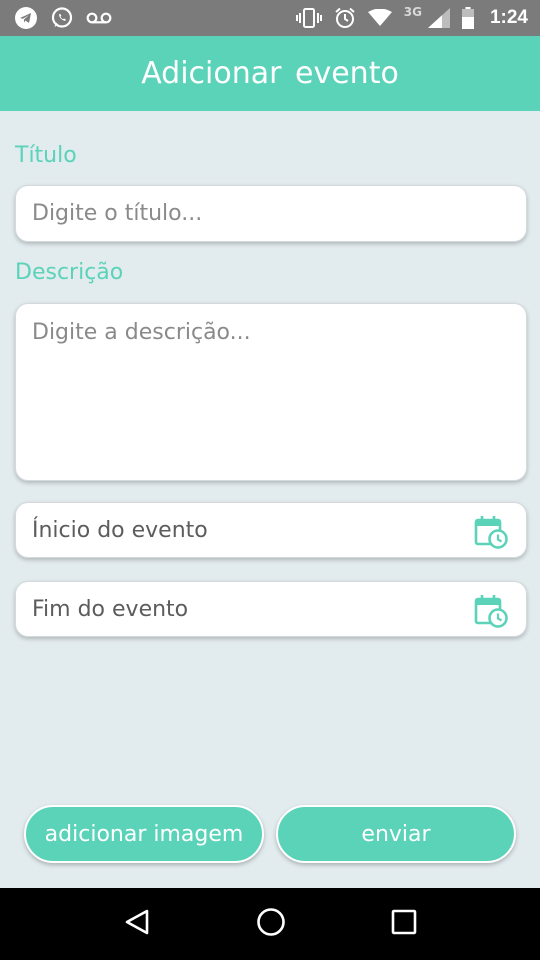 The image size is (540, 960). I want to click on description-label: Descrição, so click(69, 272).